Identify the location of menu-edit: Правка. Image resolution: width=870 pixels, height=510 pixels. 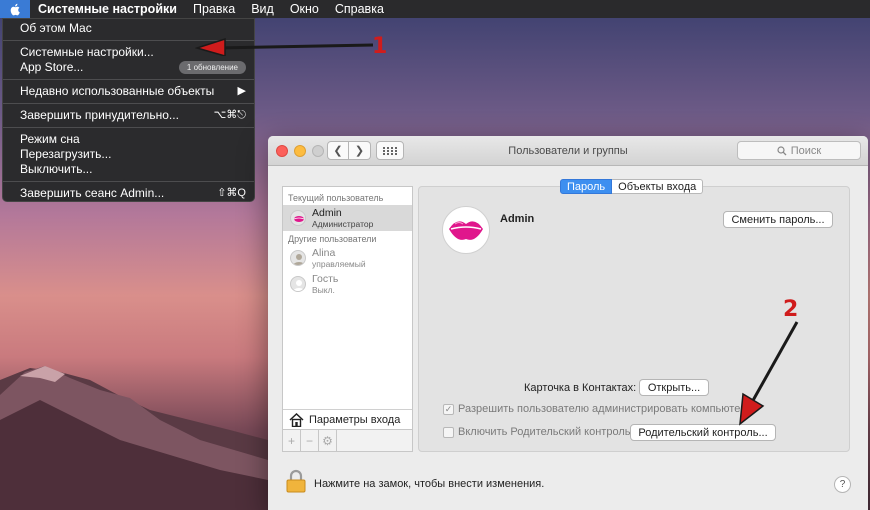
(214, 9).